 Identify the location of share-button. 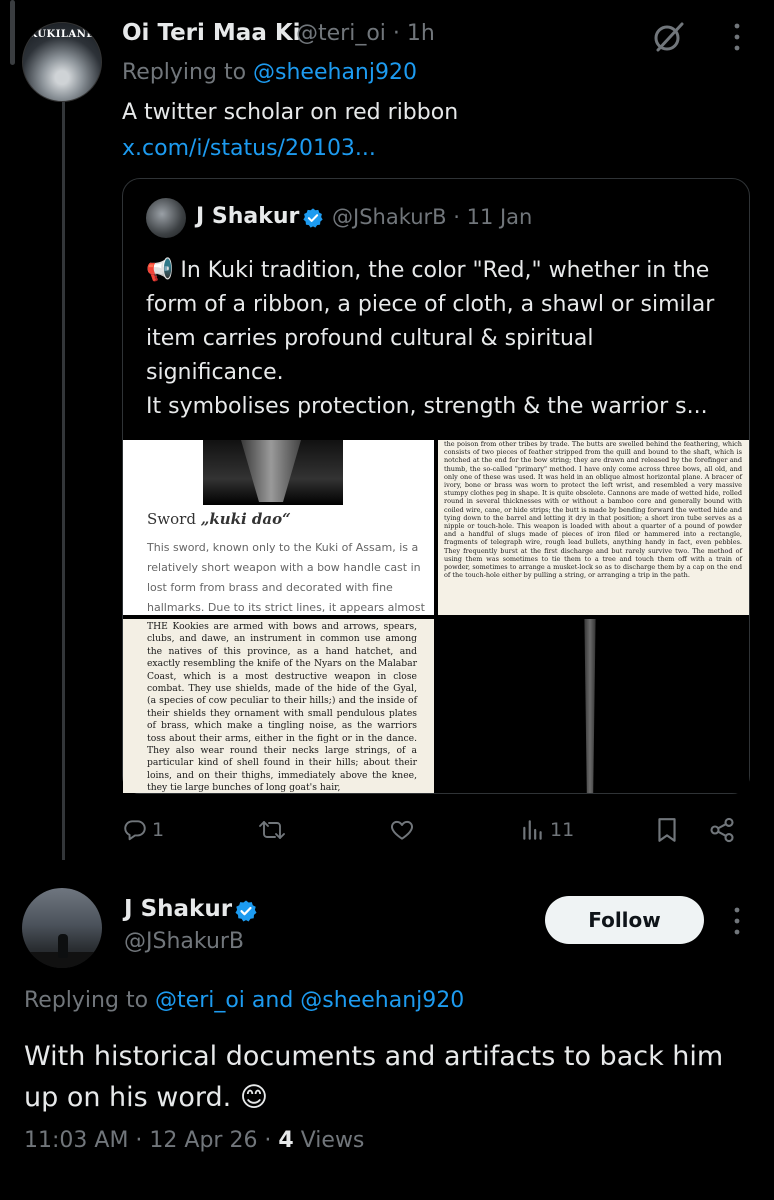
(722, 830).